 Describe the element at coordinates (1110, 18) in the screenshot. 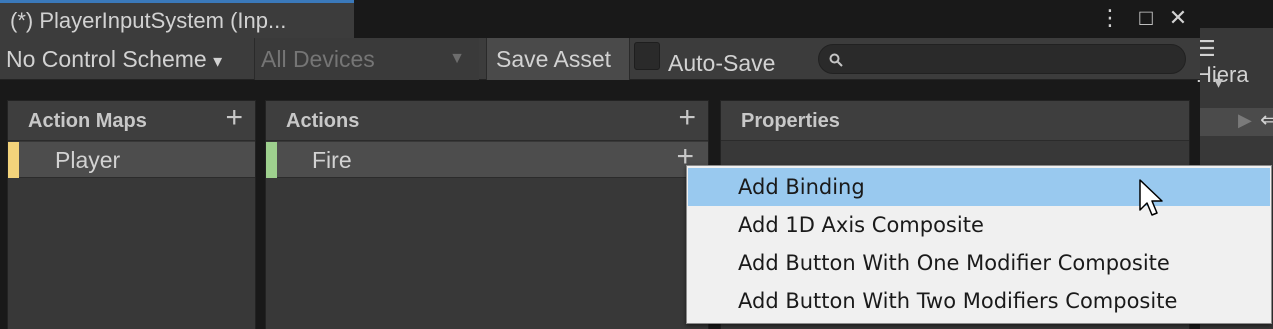

I see `more-options-icon: ⋮` at that location.